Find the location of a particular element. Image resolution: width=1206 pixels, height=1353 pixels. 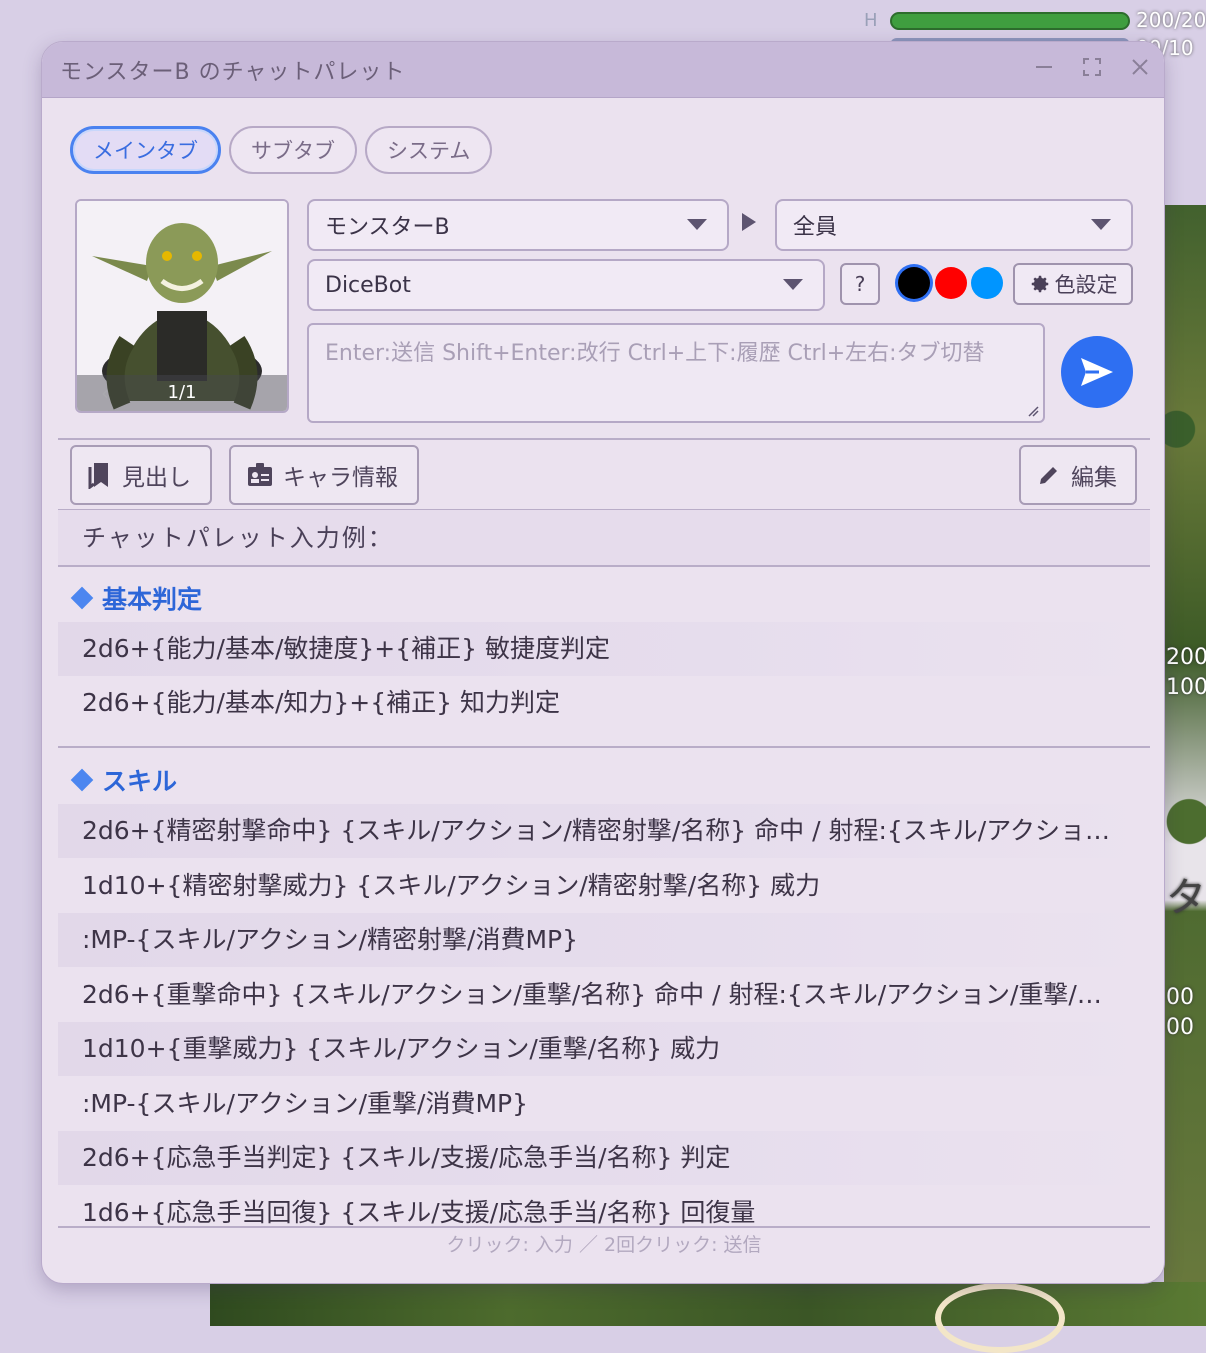

headings-button: 見出し is located at coordinates (141, 475).